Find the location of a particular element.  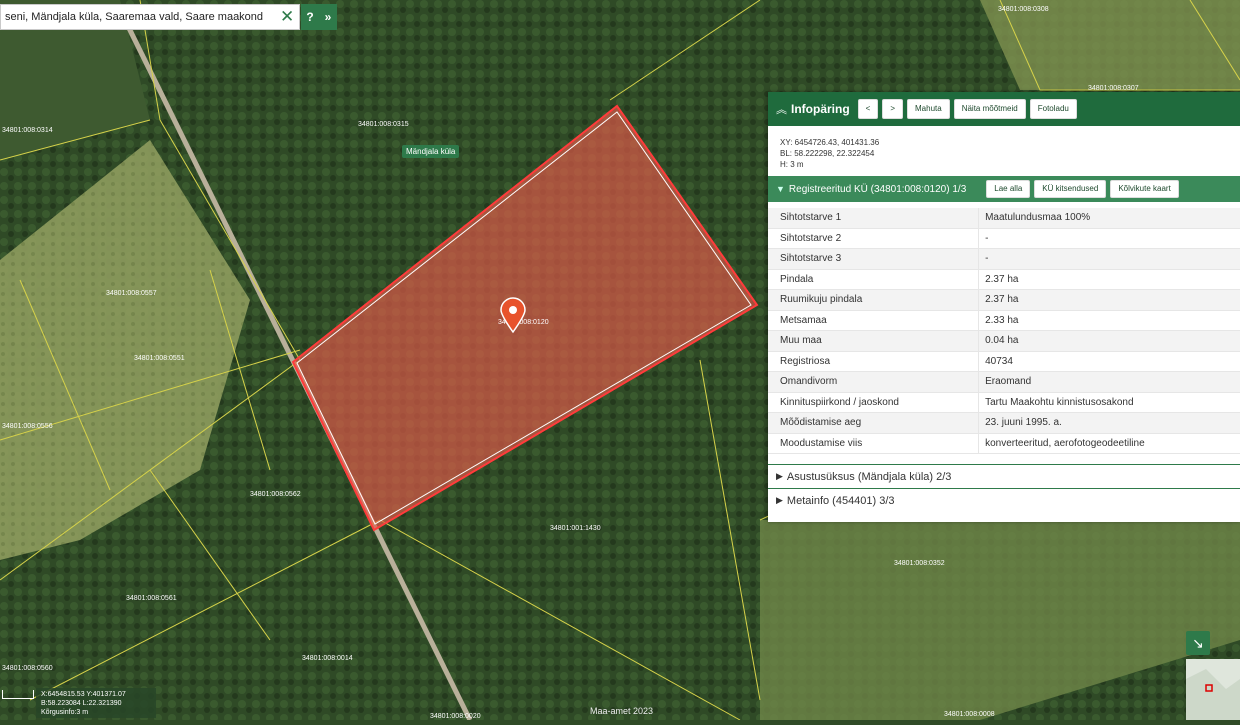

table-row: Omandivorm Eraomand is located at coordinates (1004, 382).